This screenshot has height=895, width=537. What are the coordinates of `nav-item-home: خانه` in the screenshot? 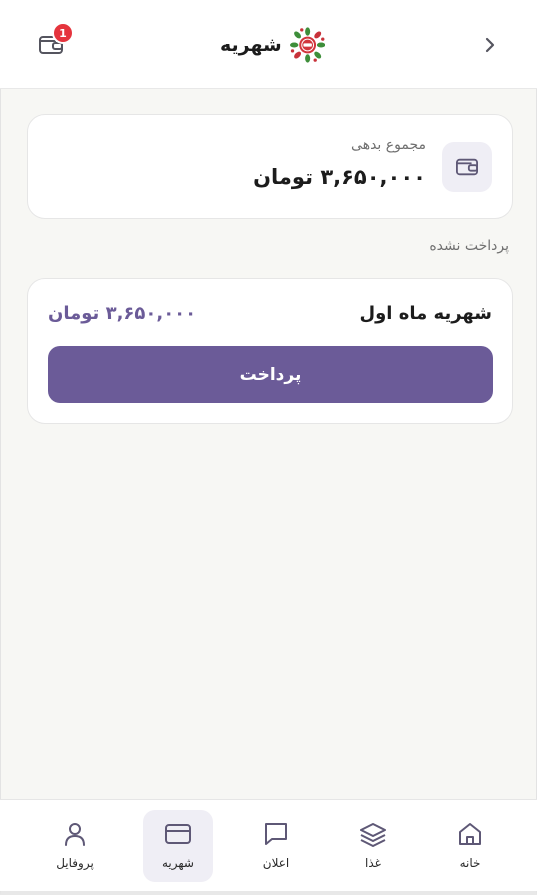 It's located at (470, 846).